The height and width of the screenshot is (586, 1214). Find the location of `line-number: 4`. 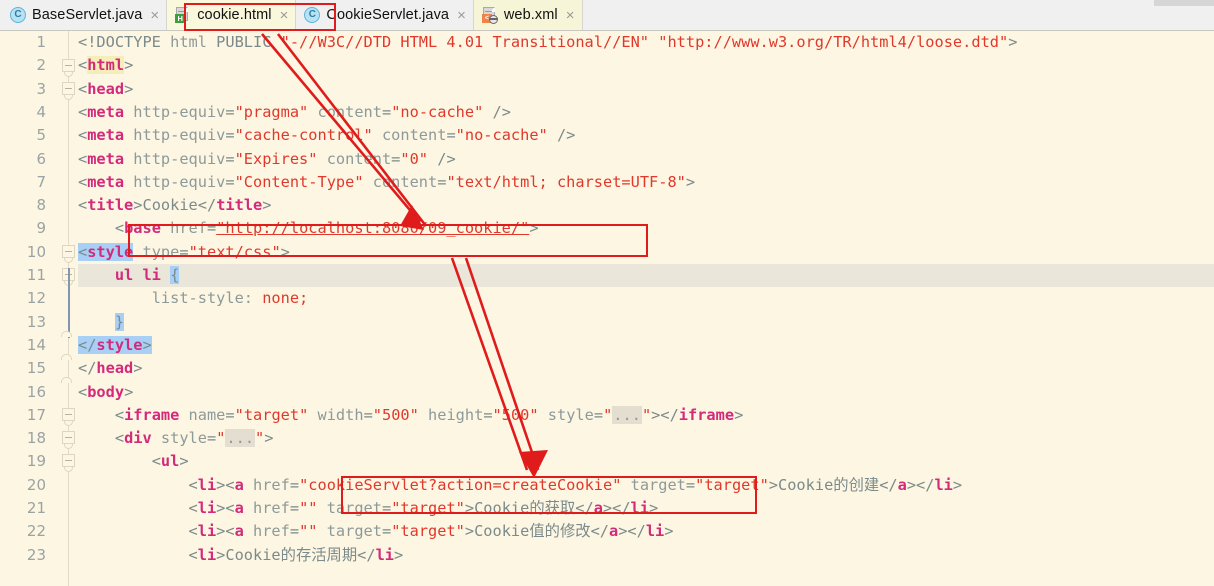

line-number: 4 is located at coordinates (41, 111).